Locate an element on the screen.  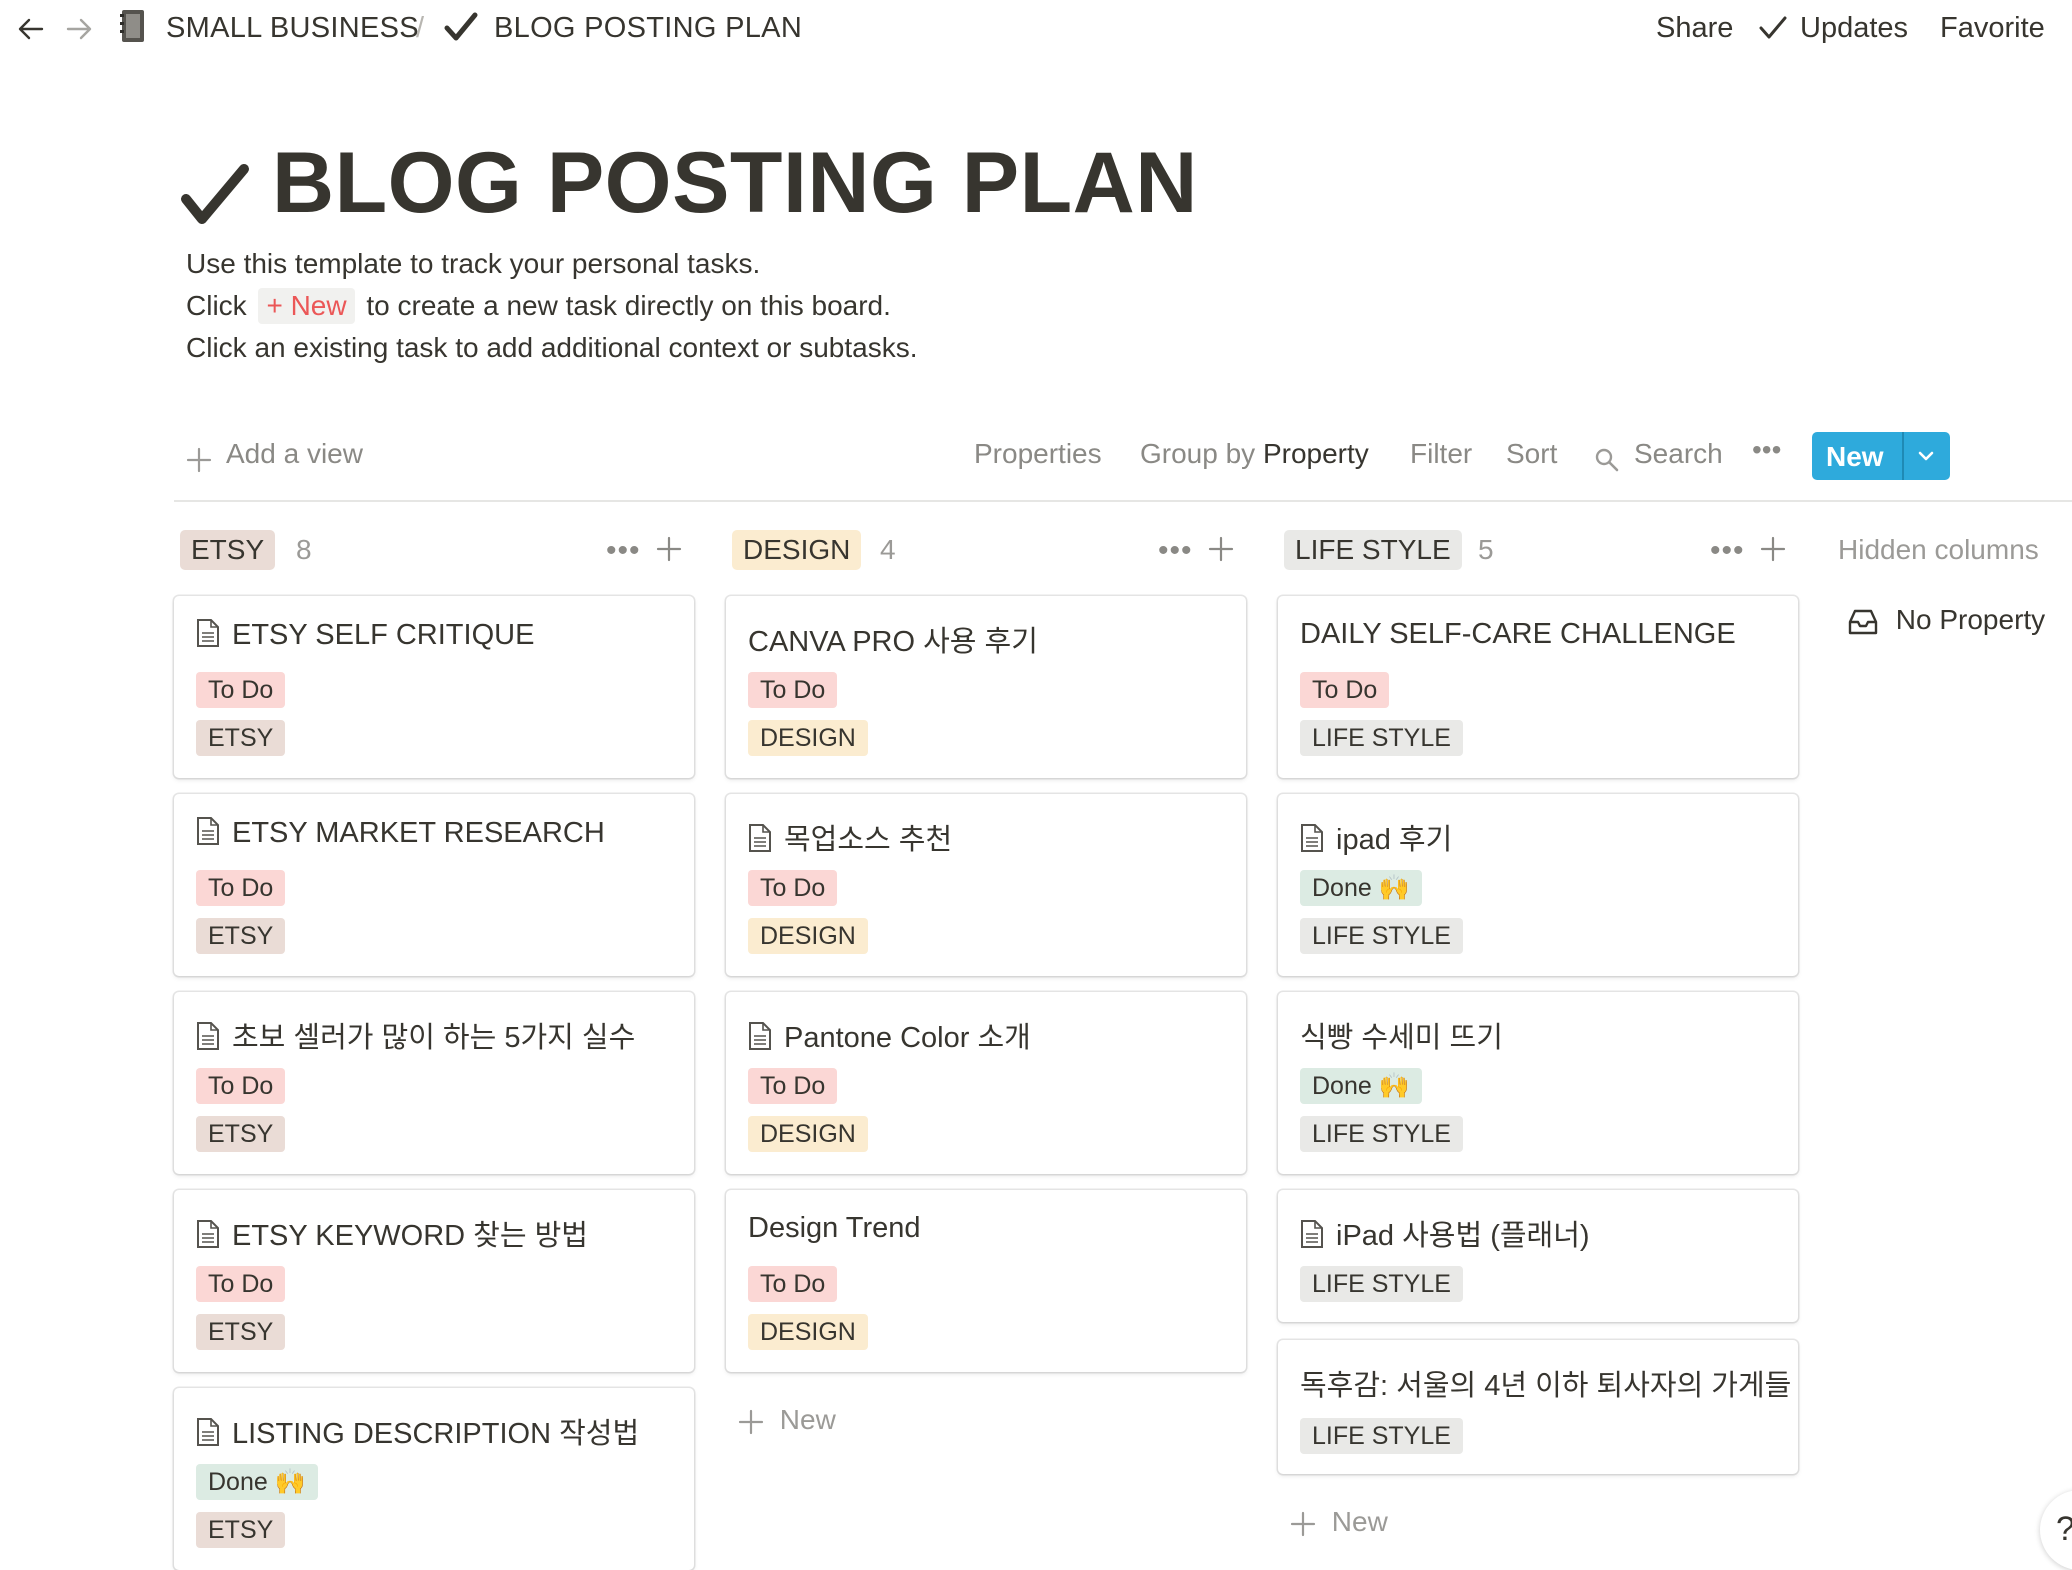
breadcrumb-workspace: SMALL BUSINESS is located at coordinates (292, 28).